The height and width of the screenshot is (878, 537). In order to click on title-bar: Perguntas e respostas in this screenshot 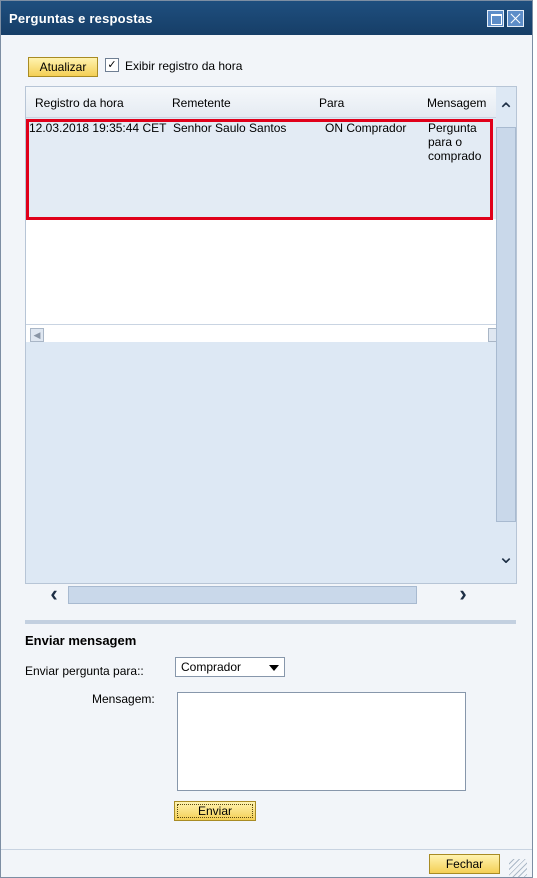, I will do `click(266, 18)`.